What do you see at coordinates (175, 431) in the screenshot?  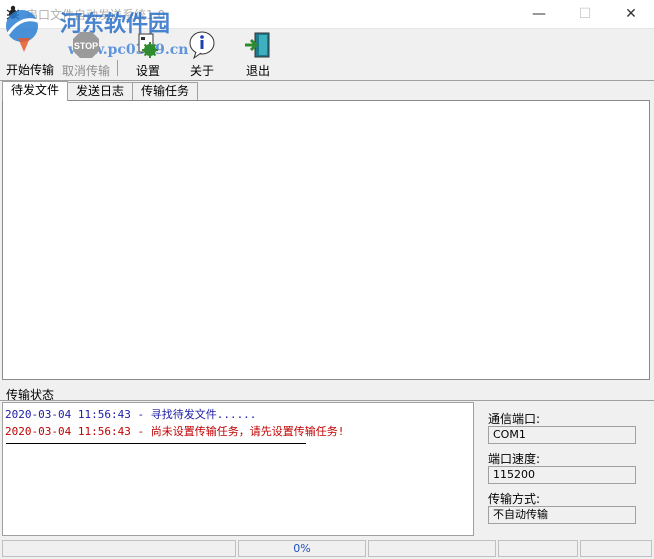 I see `log-line: 2020-03-04 11:56:43 - 尚未设置传输任务，请先设置传输任务!` at bounding box center [175, 431].